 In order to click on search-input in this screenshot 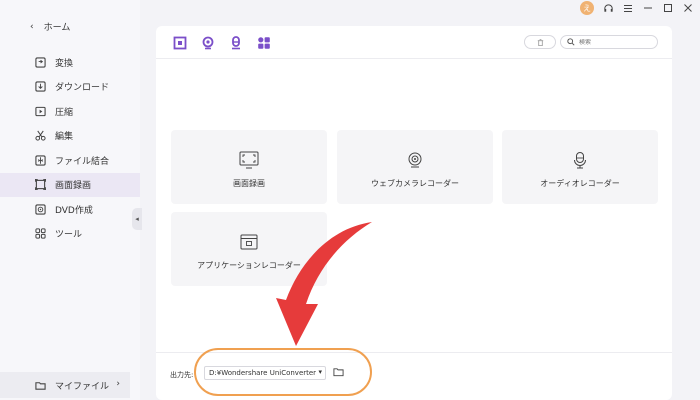, I will do `click(614, 42)`.